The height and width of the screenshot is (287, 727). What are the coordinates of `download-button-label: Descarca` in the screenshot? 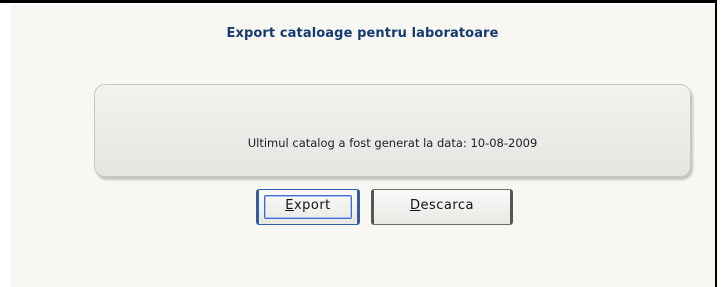 It's located at (442, 205).